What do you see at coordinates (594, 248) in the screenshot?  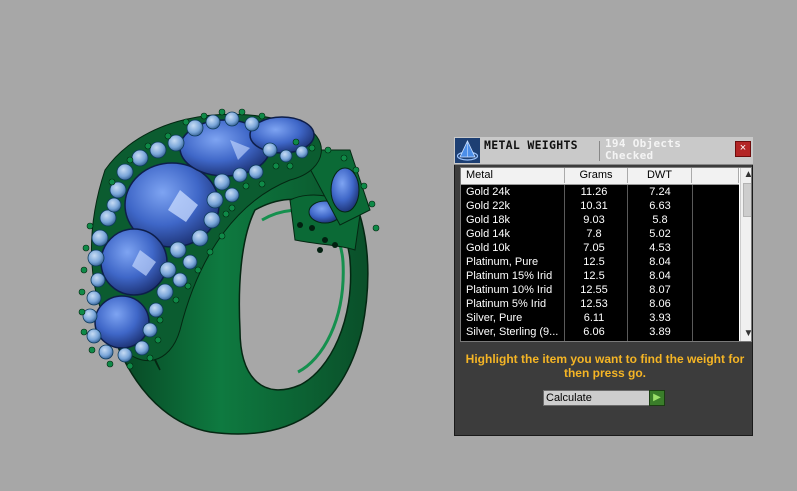 I see `grams-cell: 7.05` at bounding box center [594, 248].